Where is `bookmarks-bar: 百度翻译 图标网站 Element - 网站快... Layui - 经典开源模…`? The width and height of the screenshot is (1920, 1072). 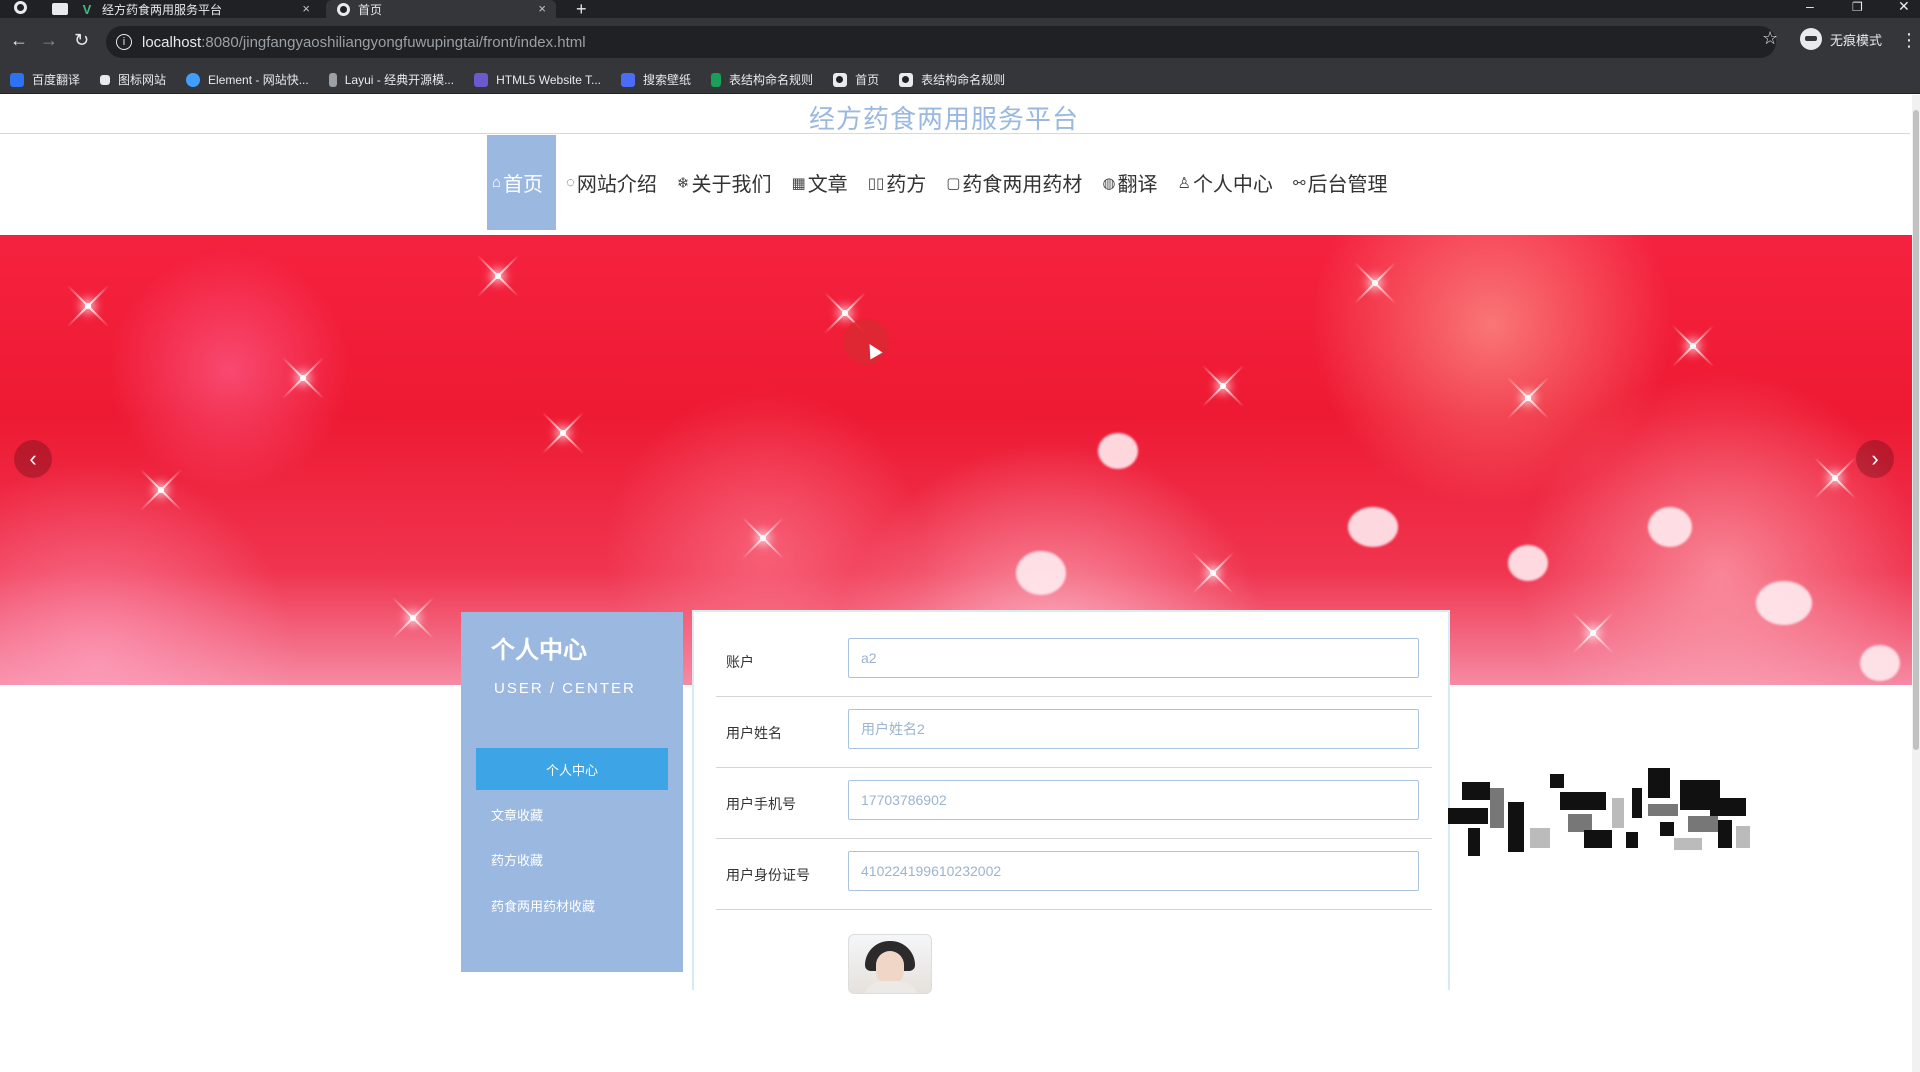
bookmarks-bar: 百度翻译 图标网站 Element - 网站快... Layui - 经典开源模… is located at coordinates (960, 80).